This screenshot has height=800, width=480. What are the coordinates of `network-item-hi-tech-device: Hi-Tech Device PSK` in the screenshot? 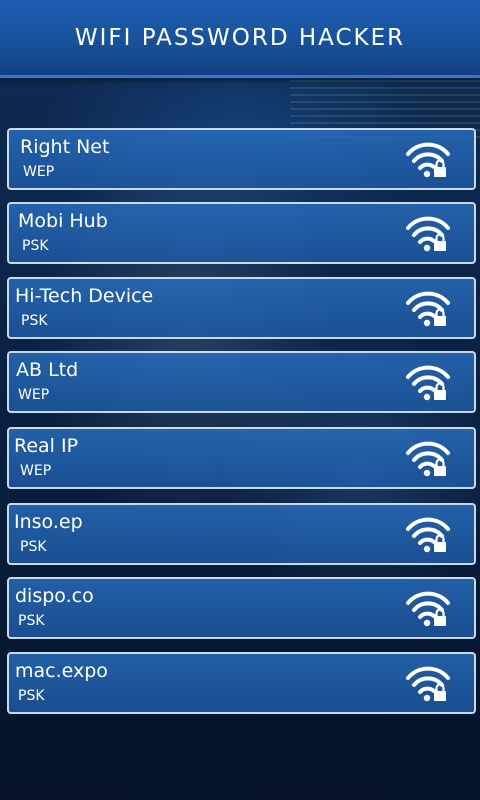 It's located at (241, 308).